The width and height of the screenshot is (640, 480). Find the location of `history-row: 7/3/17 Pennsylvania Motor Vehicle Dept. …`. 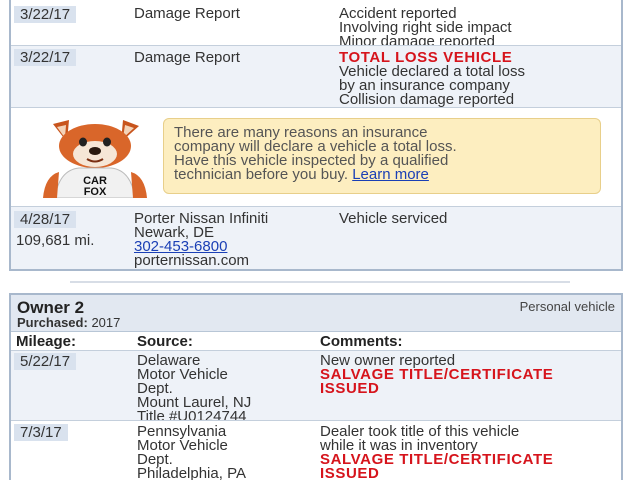

history-row: 7/3/17 Pennsylvania Motor Vehicle Dept. … is located at coordinates (316, 450).